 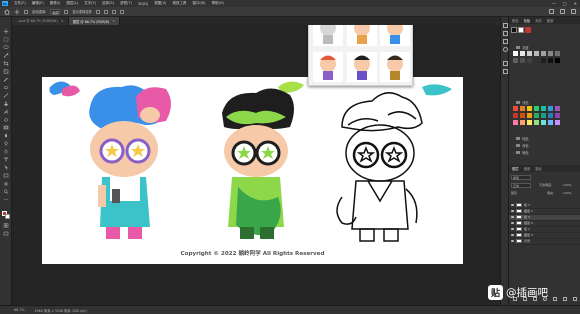 What do you see at coordinates (7, 216) in the screenshot?
I see `background-color-swatch` at bounding box center [7, 216].